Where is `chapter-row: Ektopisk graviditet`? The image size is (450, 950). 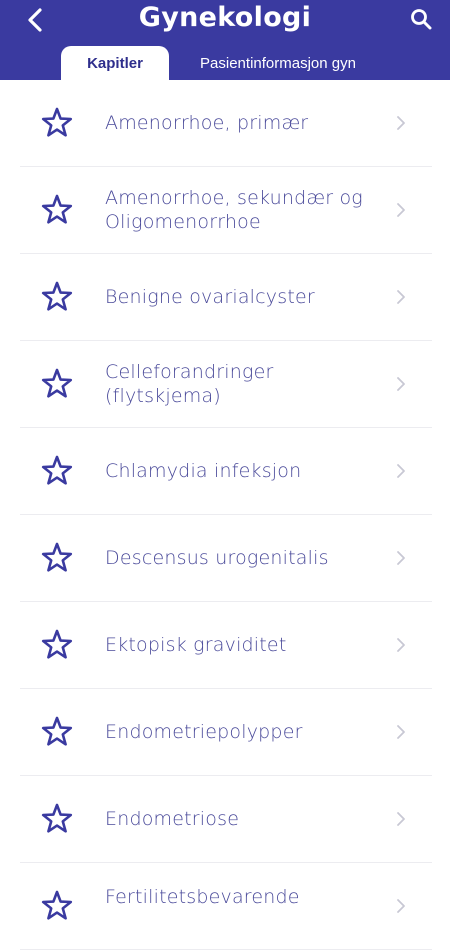 chapter-row: Ektopisk graviditet is located at coordinates (226, 645).